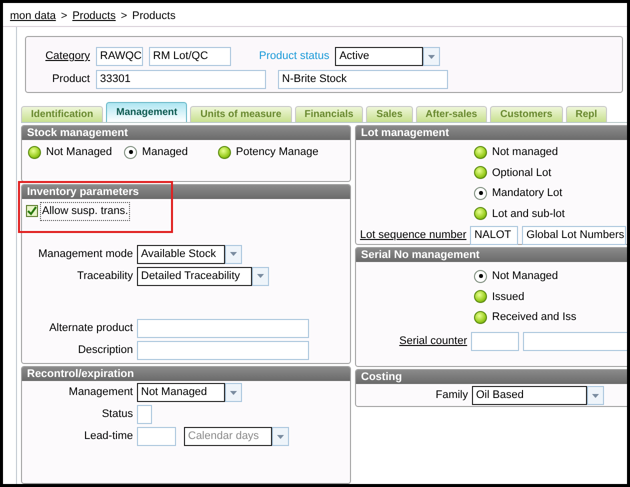 The image size is (630, 487). What do you see at coordinates (508, 297) in the screenshot?
I see `radio-label: Issued` at bounding box center [508, 297].